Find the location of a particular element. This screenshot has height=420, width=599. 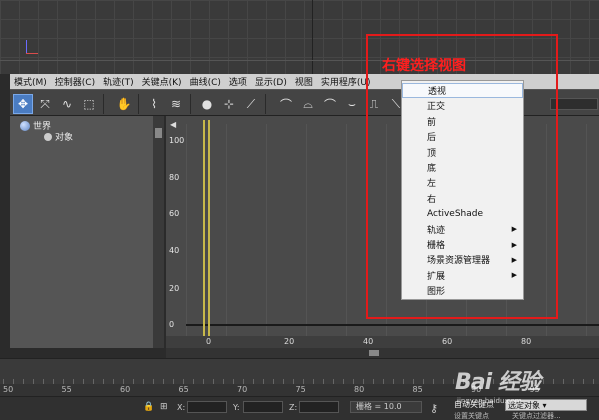

tangent-custom-icon: ⌓ is located at coordinates (308, 104).